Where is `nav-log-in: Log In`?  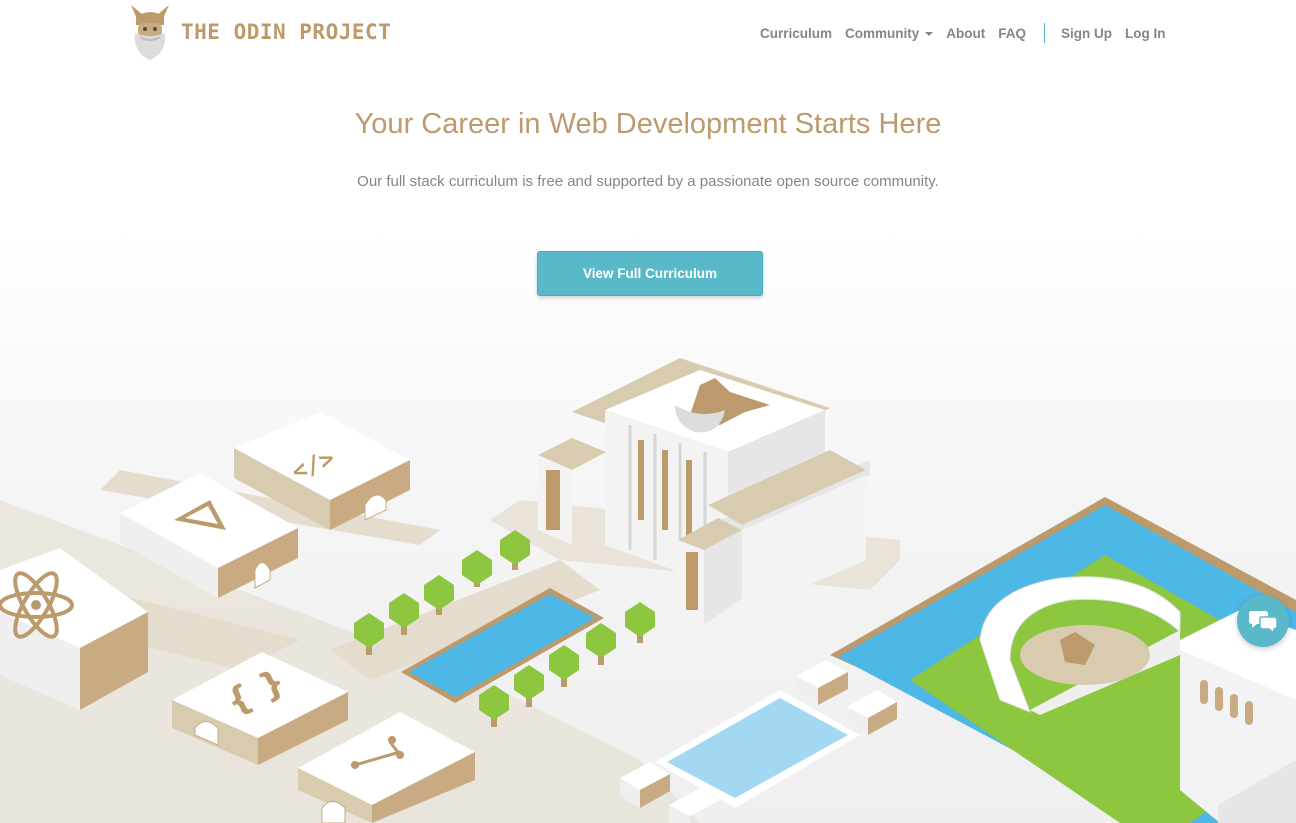
nav-log-in: Log In is located at coordinates (1145, 33).